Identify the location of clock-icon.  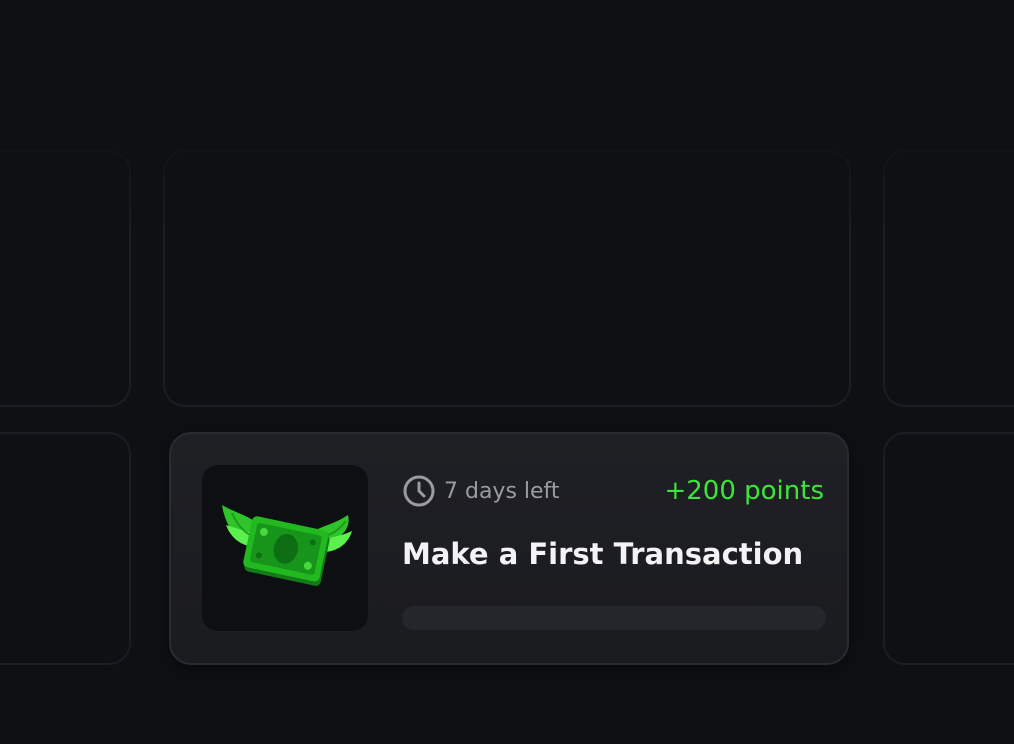
(419, 491).